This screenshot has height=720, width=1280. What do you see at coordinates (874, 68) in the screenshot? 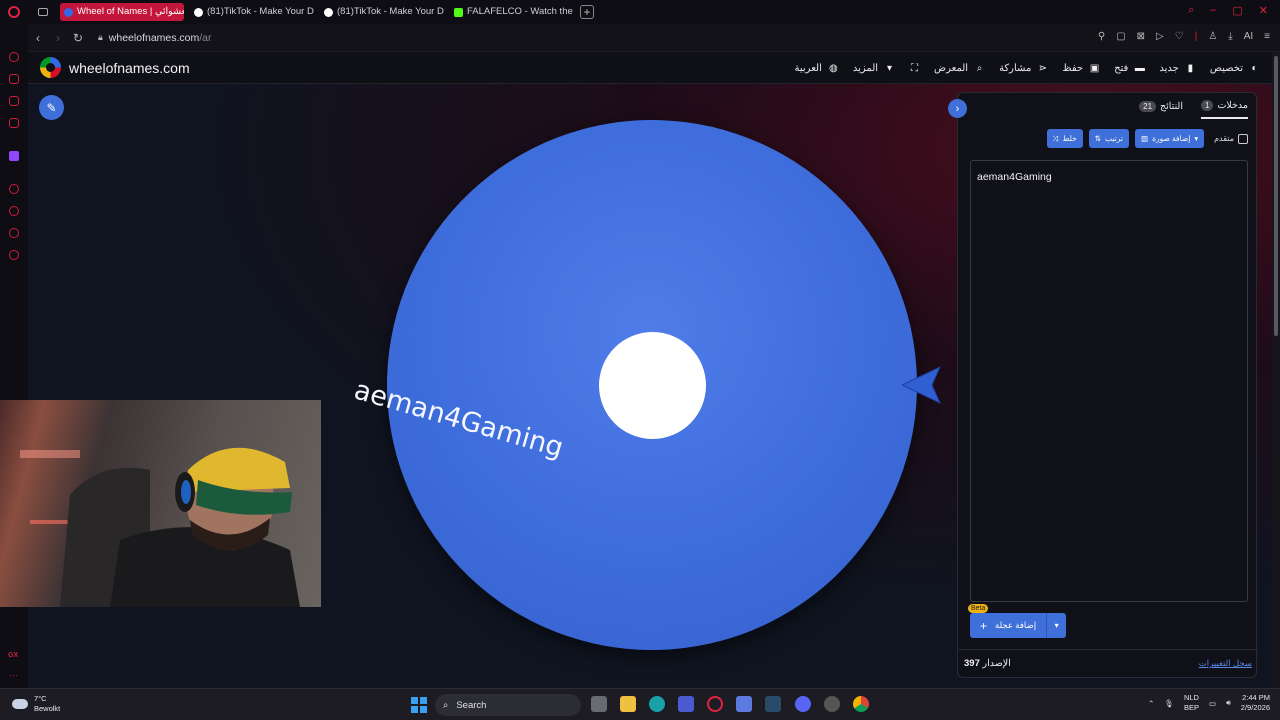
I see `menu-more: ▾ المزيد` at bounding box center [874, 68].